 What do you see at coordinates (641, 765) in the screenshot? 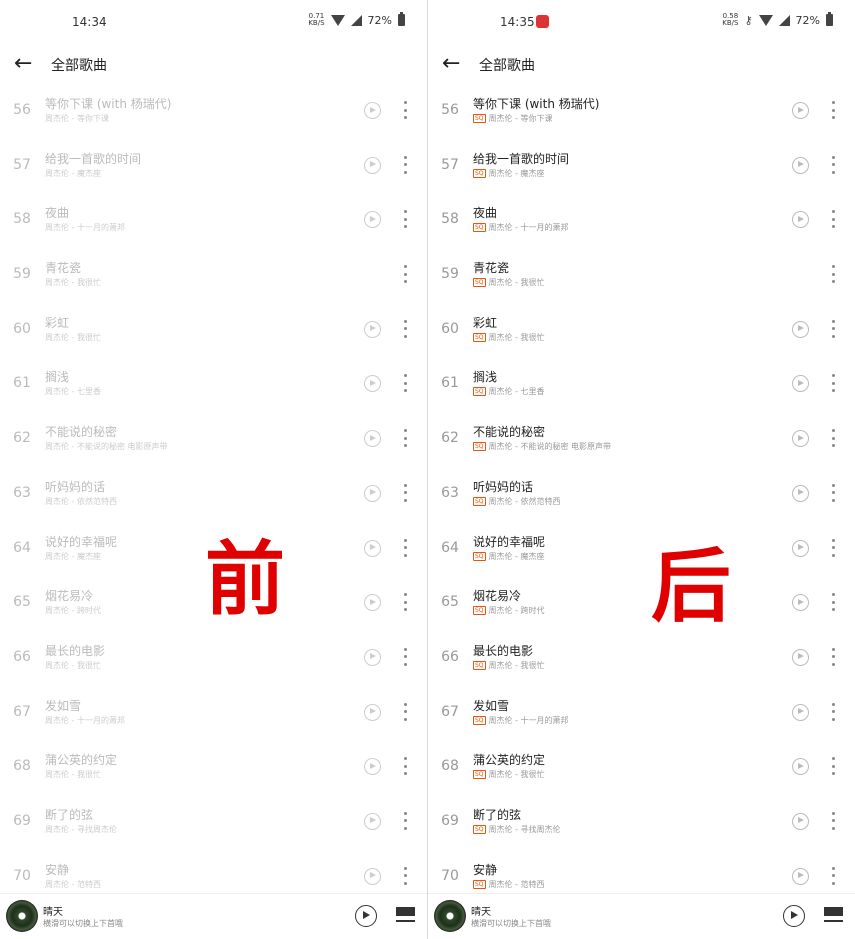
I see `song-row: 68 蒲公英的约定 SQ 周杰伦 - 我很忙` at bounding box center [641, 765].